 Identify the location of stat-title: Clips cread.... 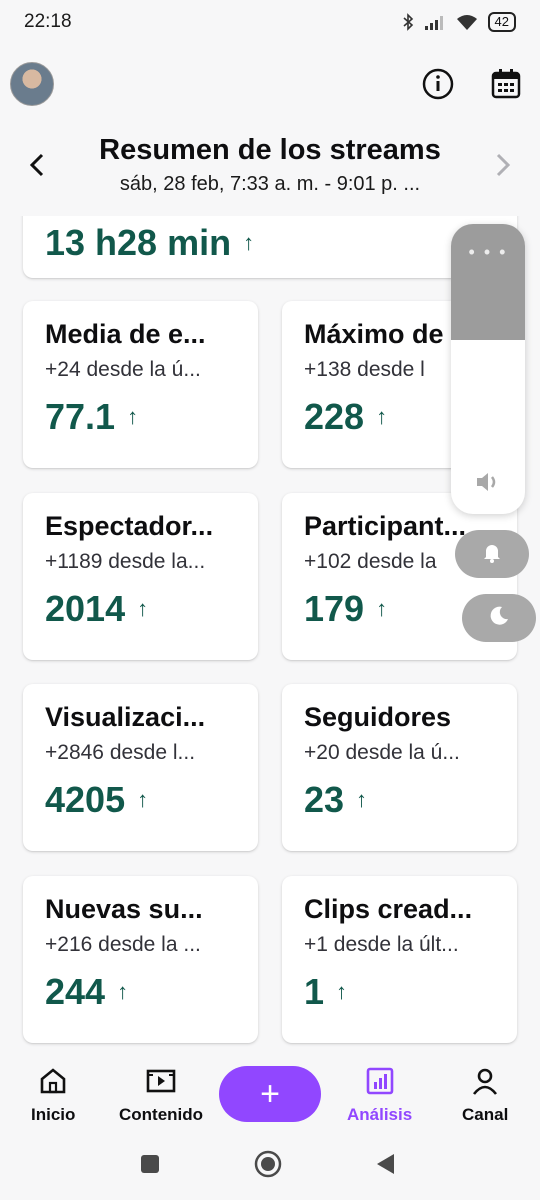
(388, 909).